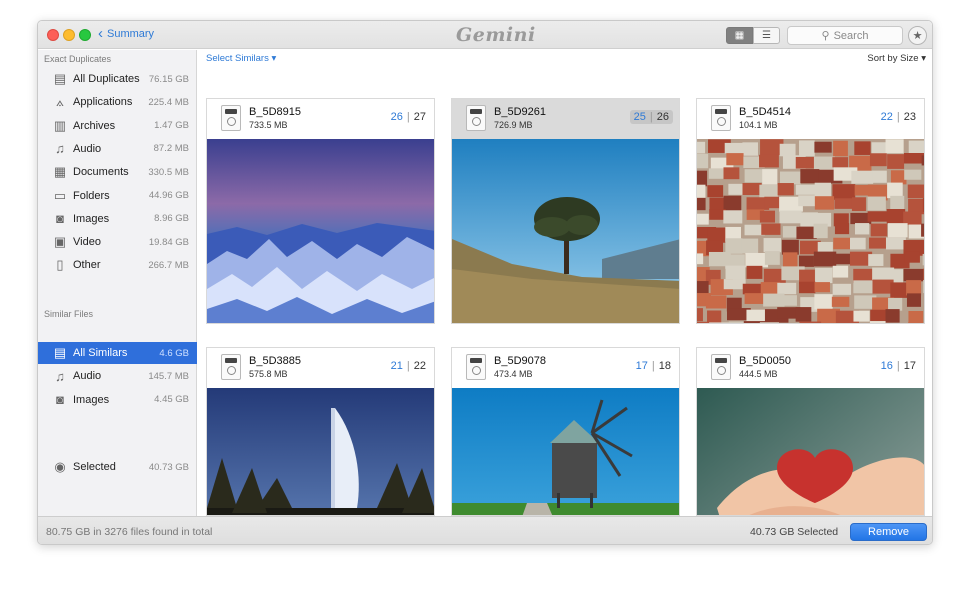 This screenshot has height=603, width=970. I want to click on file-card: B_5D3885 575.8 MB 21 | 22, so click(320, 431).